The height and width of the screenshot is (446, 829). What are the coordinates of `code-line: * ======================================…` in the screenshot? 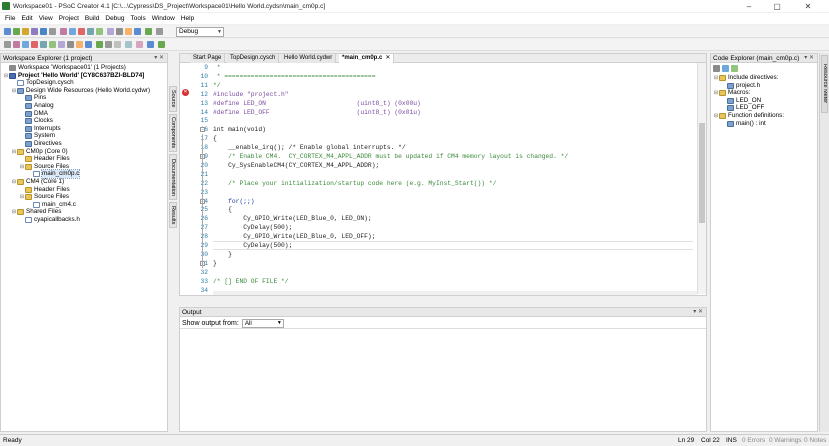 It's located at (294, 76).